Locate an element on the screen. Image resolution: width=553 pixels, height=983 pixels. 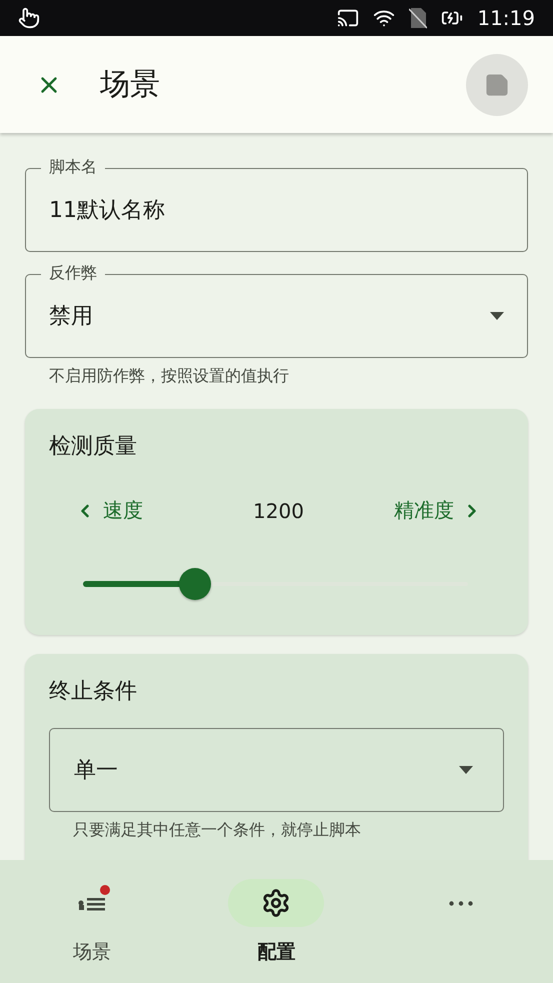
card-title: 终止条件 is located at coordinates (93, 692).